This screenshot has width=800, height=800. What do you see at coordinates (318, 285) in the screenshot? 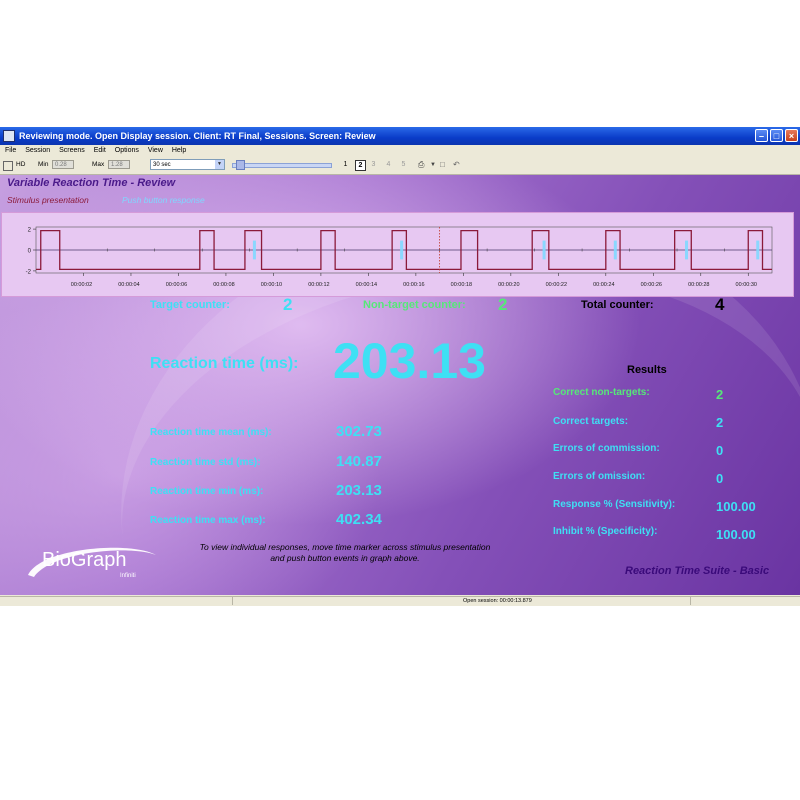
I see `x-tick-label: 00:00:12` at bounding box center [318, 285].